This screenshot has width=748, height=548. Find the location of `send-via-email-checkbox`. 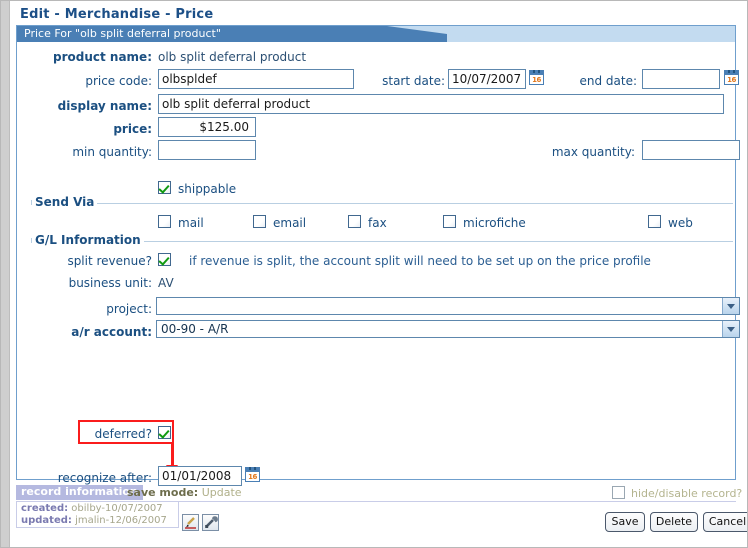

send-via-email-checkbox is located at coordinates (259, 221).